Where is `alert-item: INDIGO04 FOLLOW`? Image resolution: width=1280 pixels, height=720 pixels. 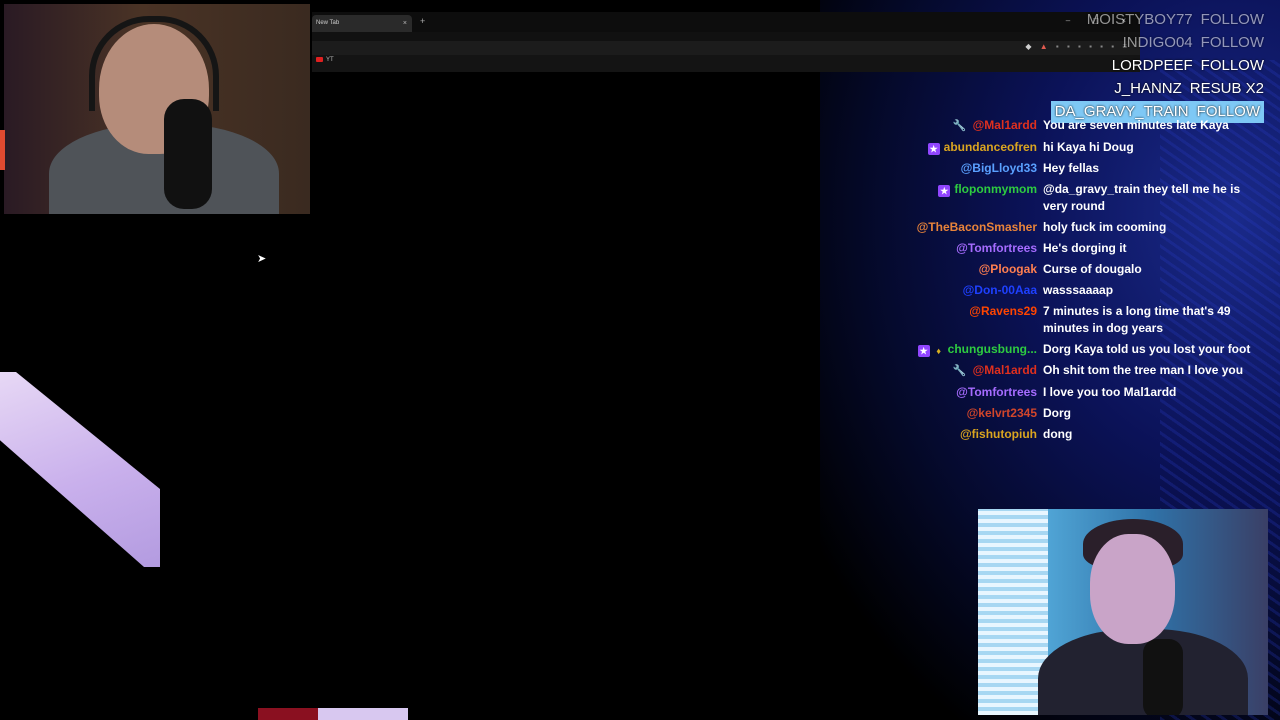
alert-item: INDIGO04 FOLLOW is located at coordinates (1084, 42).